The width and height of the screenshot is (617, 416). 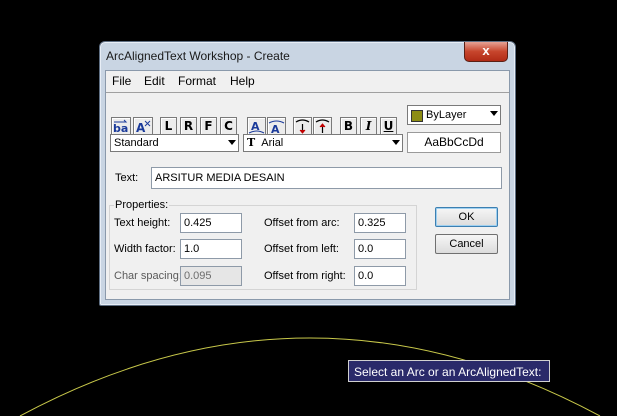 What do you see at coordinates (174, 143) in the screenshot?
I see `text-style-select: Standard` at bounding box center [174, 143].